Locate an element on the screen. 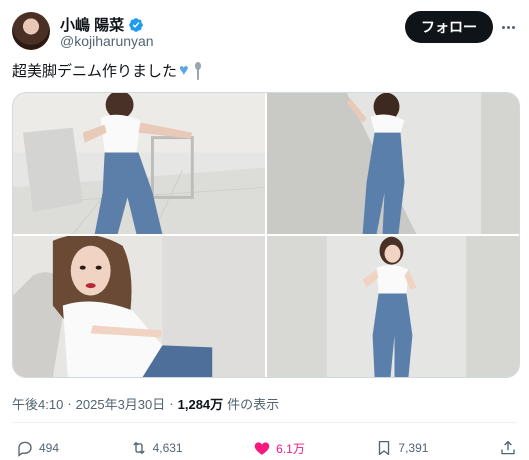 The image size is (529, 460). heart-filled-icon is located at coordinates (262, 448).